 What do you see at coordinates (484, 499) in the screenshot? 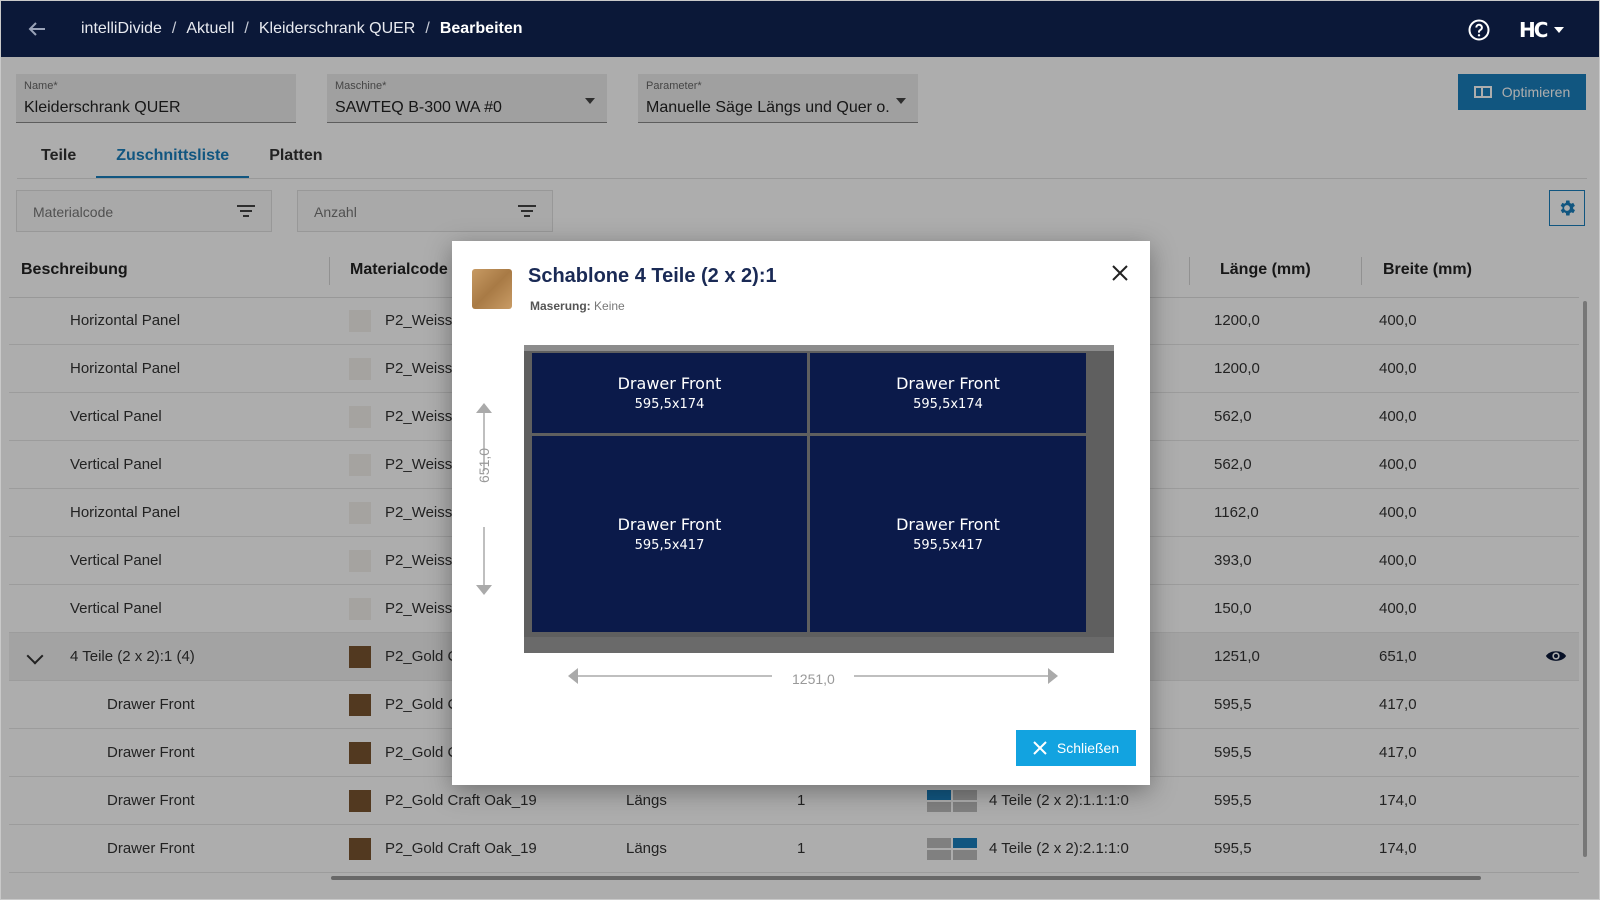
I see `height-dimension-arrow` at bounding box center [484, 499].